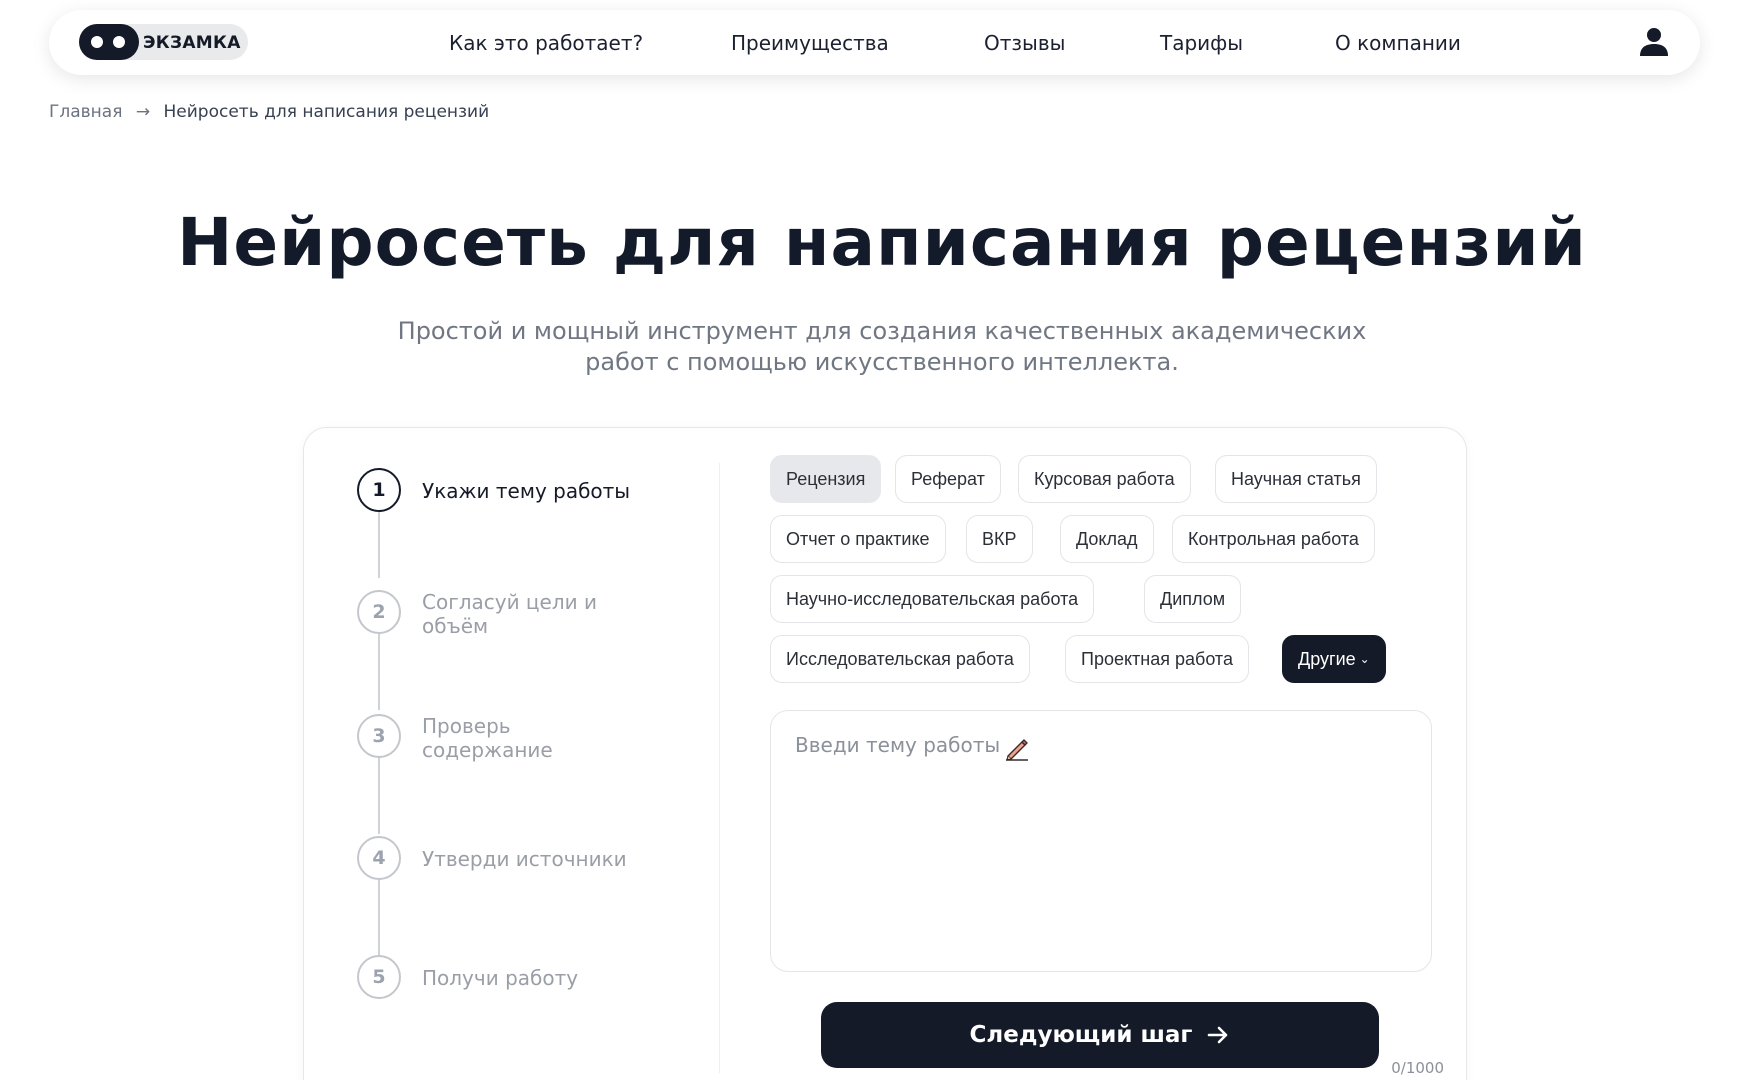  What do you see at coordinates (487, 738) in the screenshot?
I see `step-3-label: Проверь содержание` at bounding box center [487, 738].